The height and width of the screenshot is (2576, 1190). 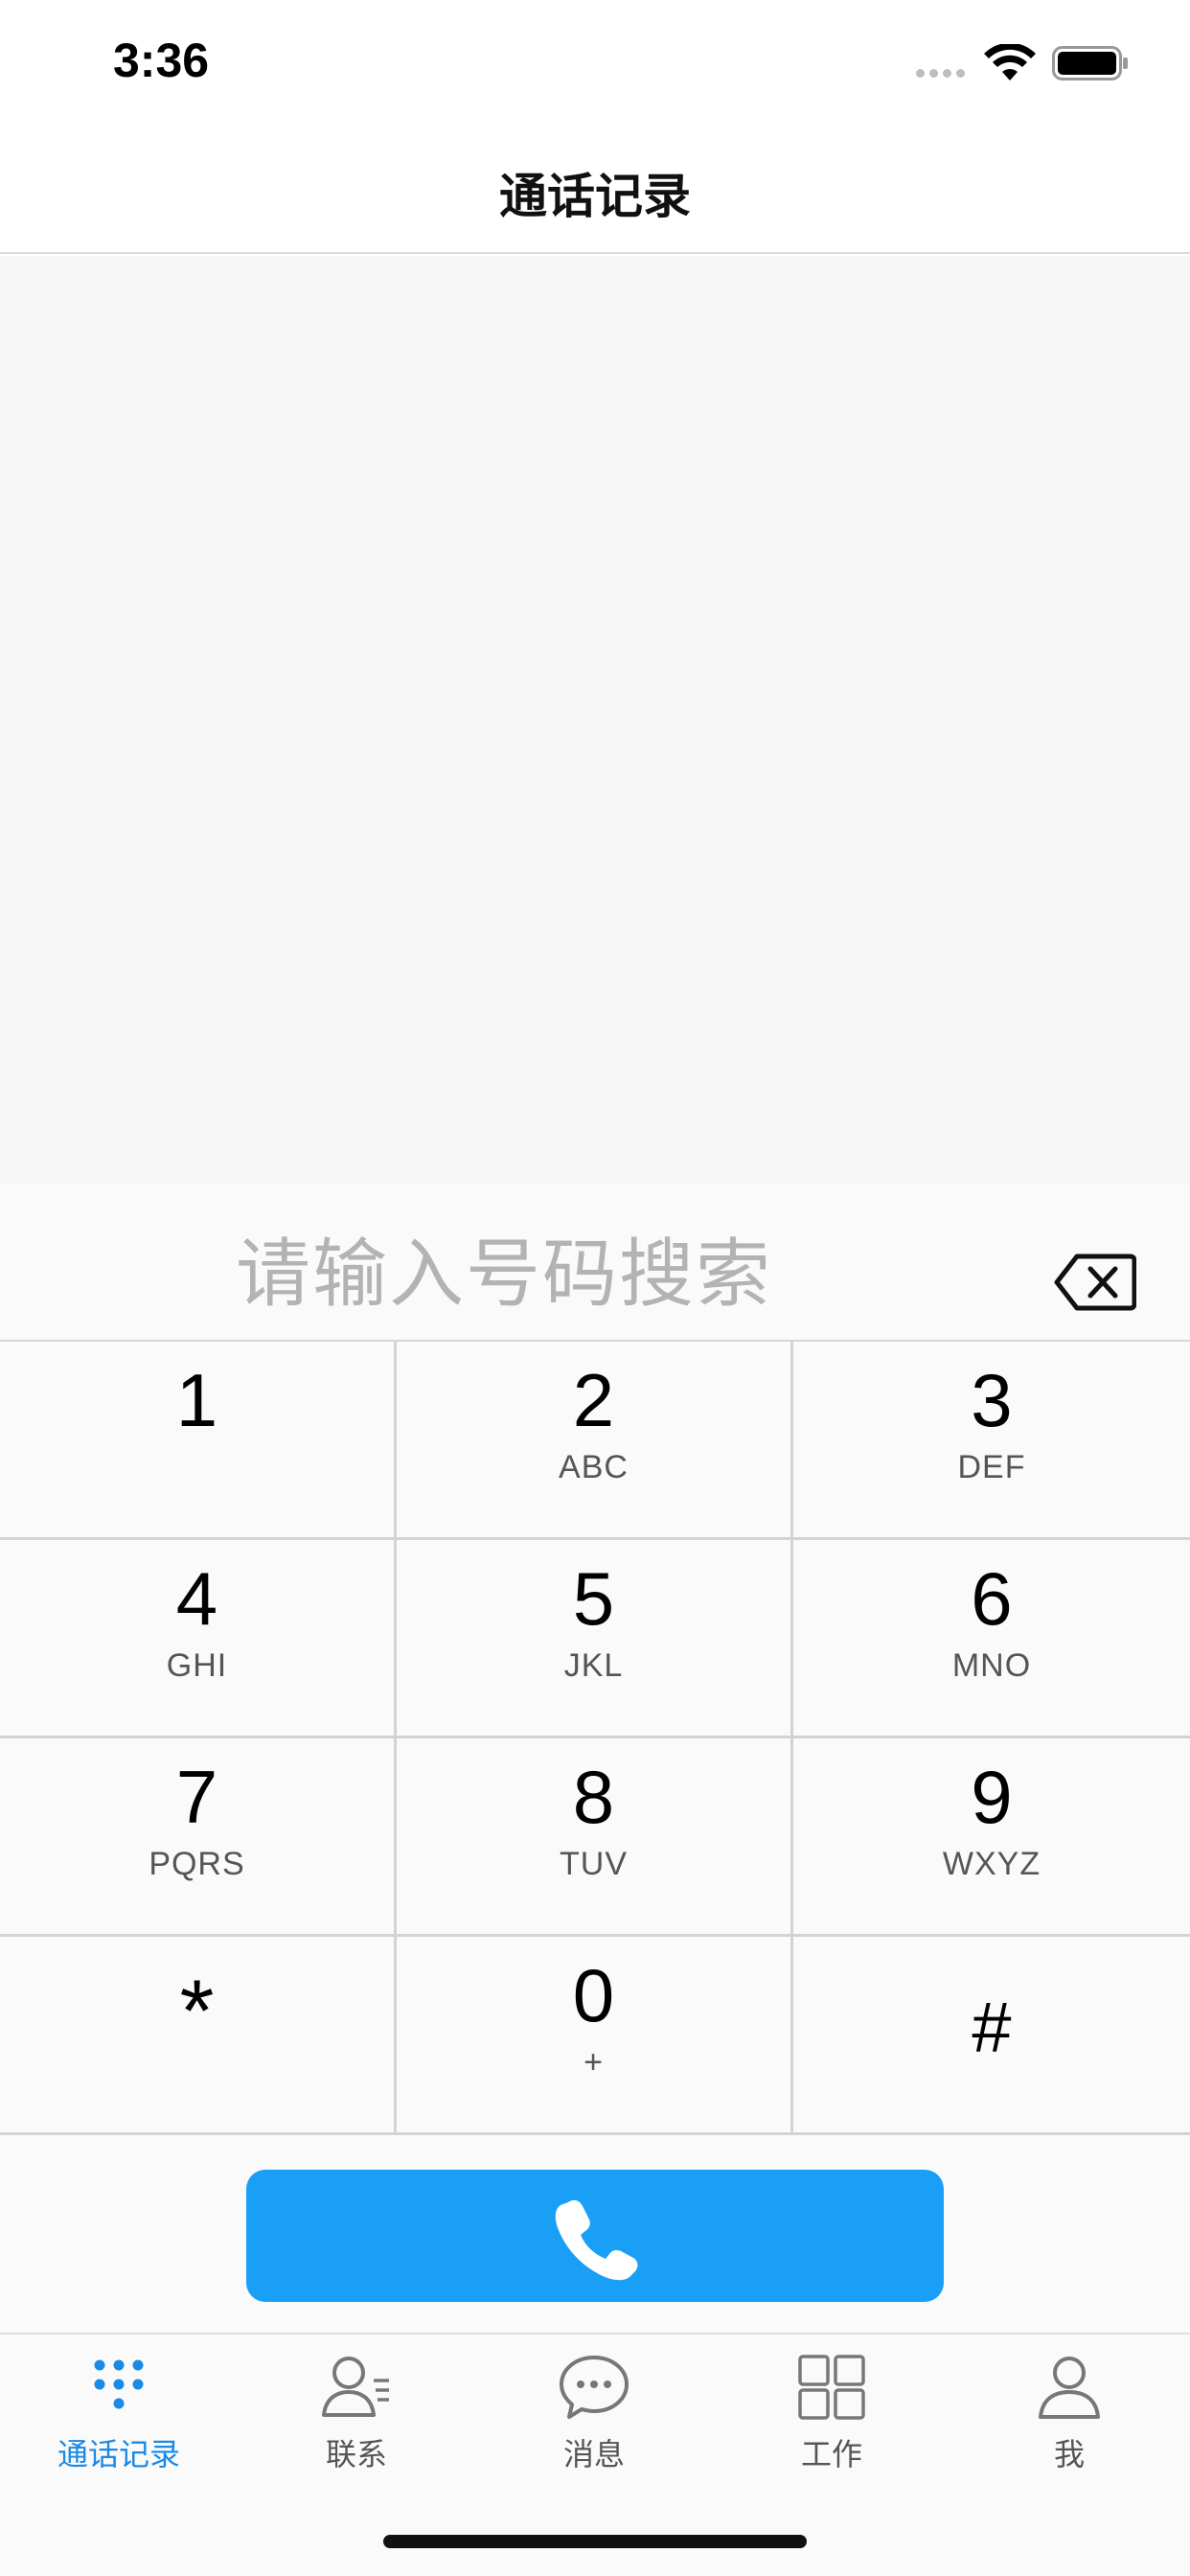 I want to click on key-8: 8 TUV, so click(x=595, y=1837).